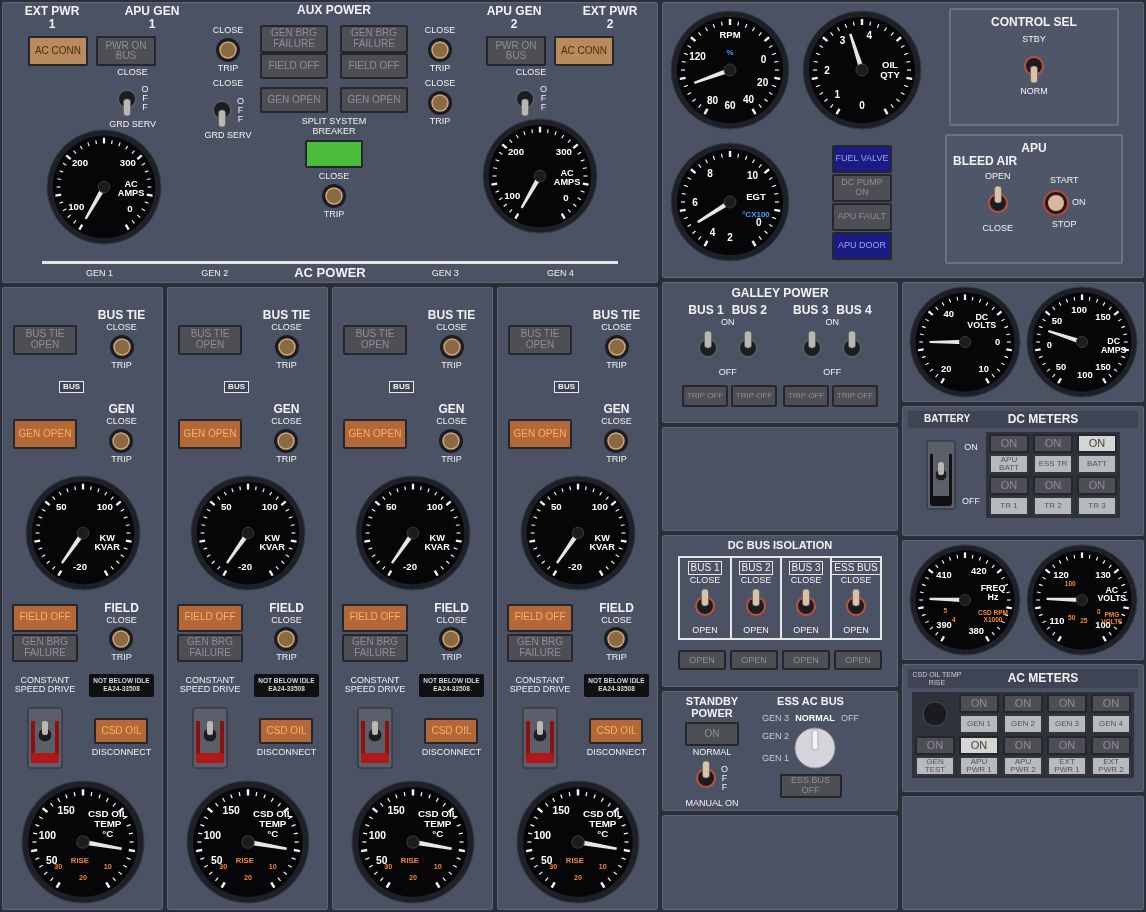 Image resolution: width=1146 pixels, height=912 pixels. What do you see at coordinates (121, 410) in the screenshot?
I see `panel-label: GEN` at bounding box center [121, 410].